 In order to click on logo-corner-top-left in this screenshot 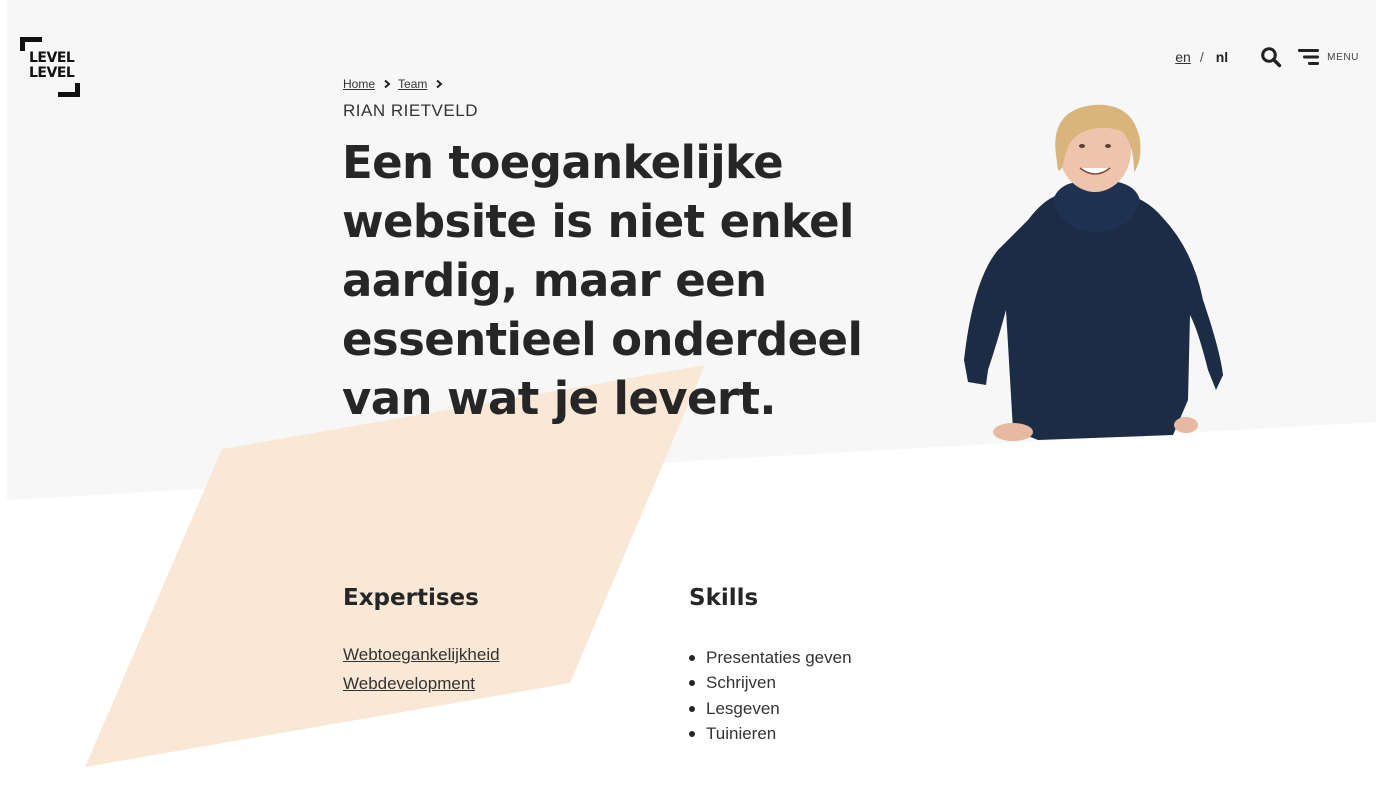, I will do `click(31, 44)`.